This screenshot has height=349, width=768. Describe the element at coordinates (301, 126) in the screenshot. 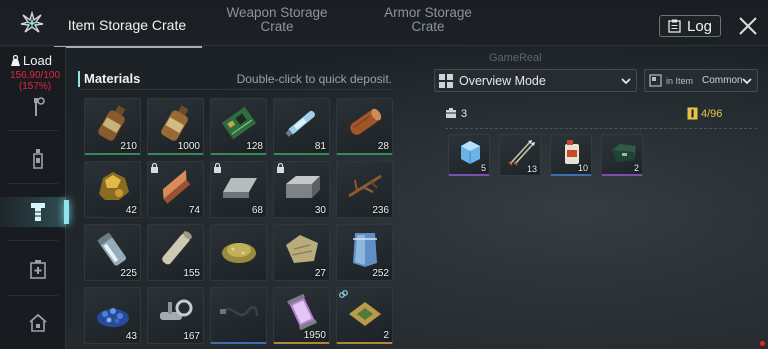

I see `material-slot: 81` at that location.